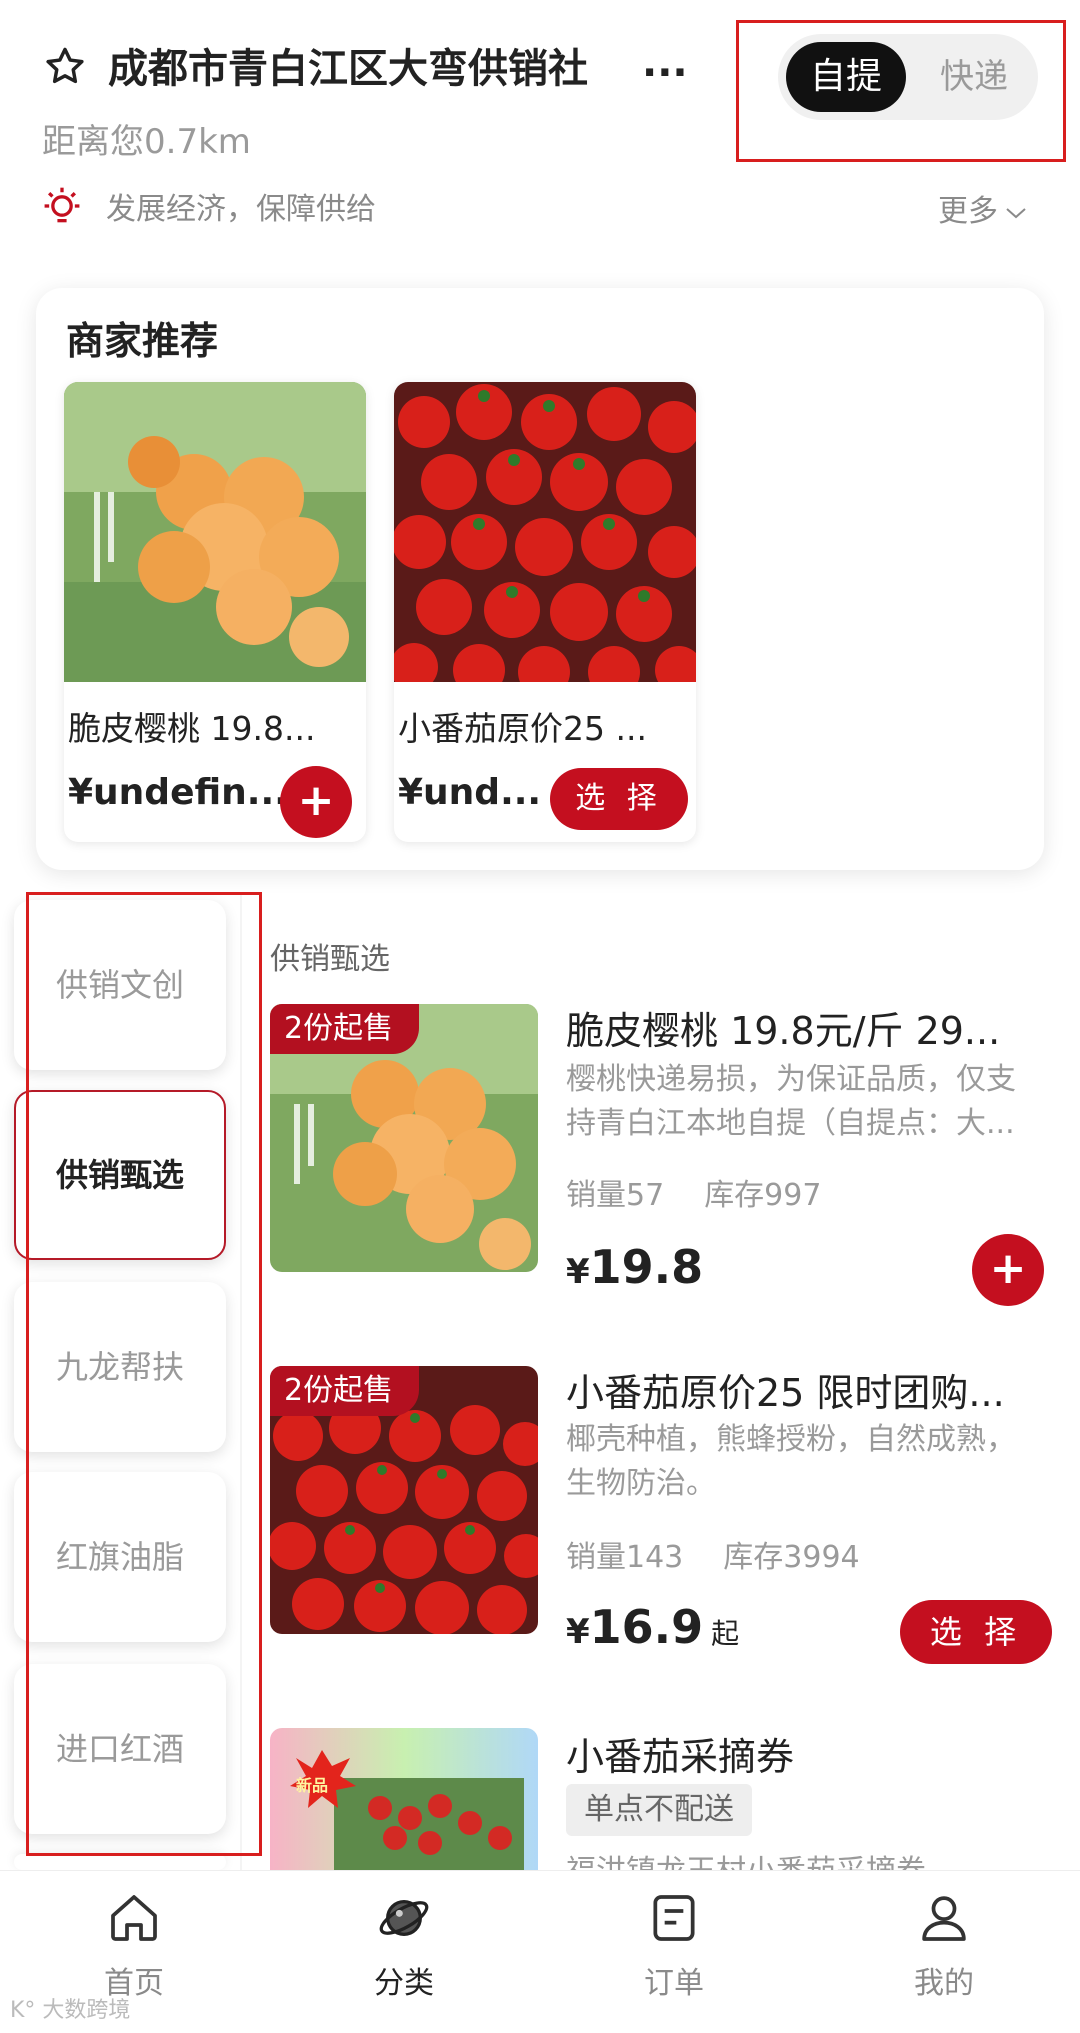 The height and width of the screenshot is (2033, 1080). Describe the element at coordinates (65, 67) in the screenshot. I see `favorite-star-icon` at that location.